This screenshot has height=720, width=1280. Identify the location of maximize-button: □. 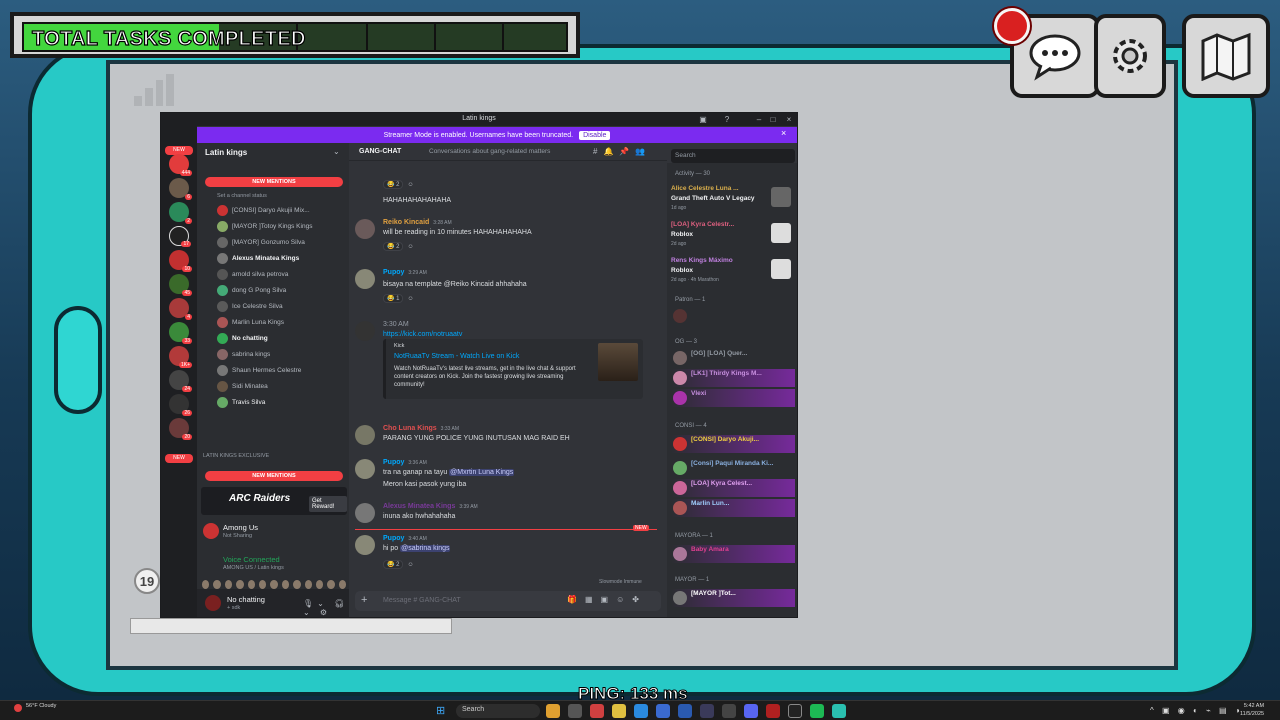
(773, 119).